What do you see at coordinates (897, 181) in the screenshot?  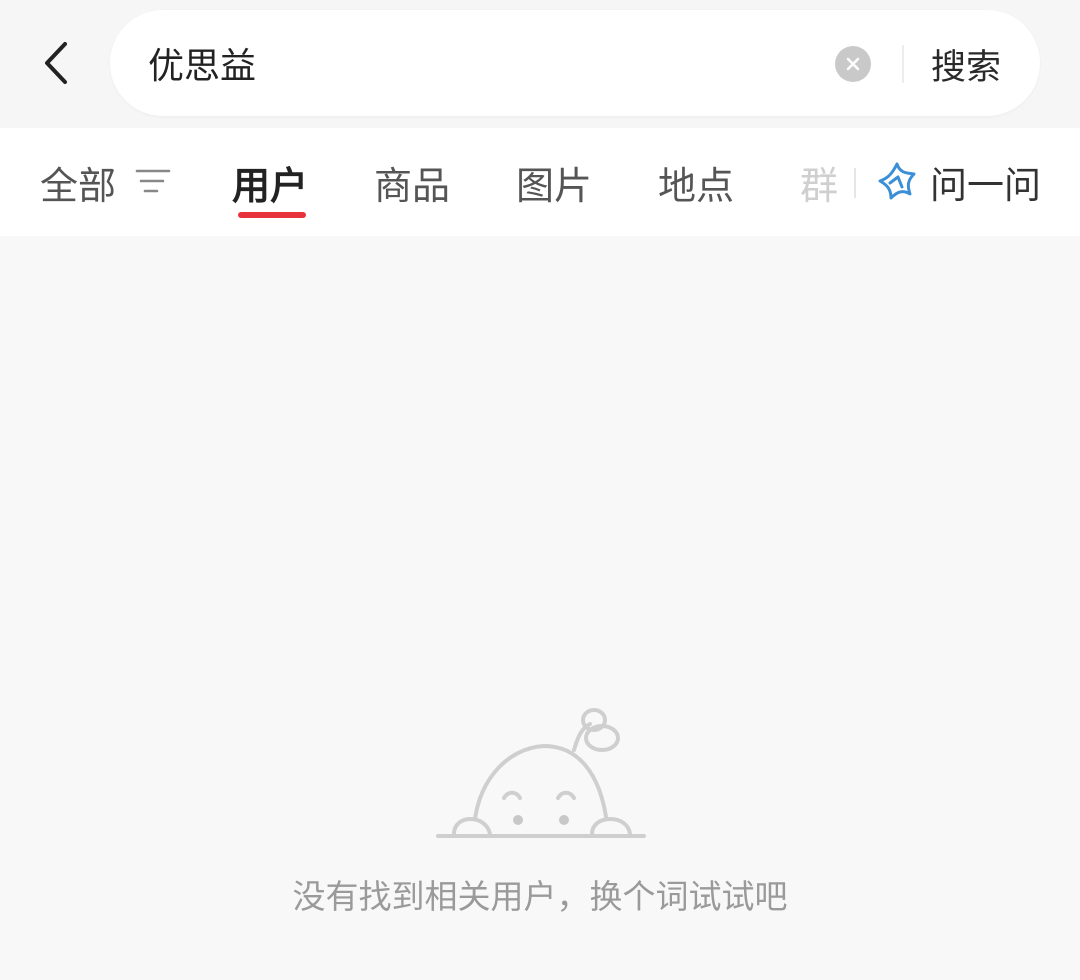 I see `sparkle-star-icon` at bounding box center [897, 181].